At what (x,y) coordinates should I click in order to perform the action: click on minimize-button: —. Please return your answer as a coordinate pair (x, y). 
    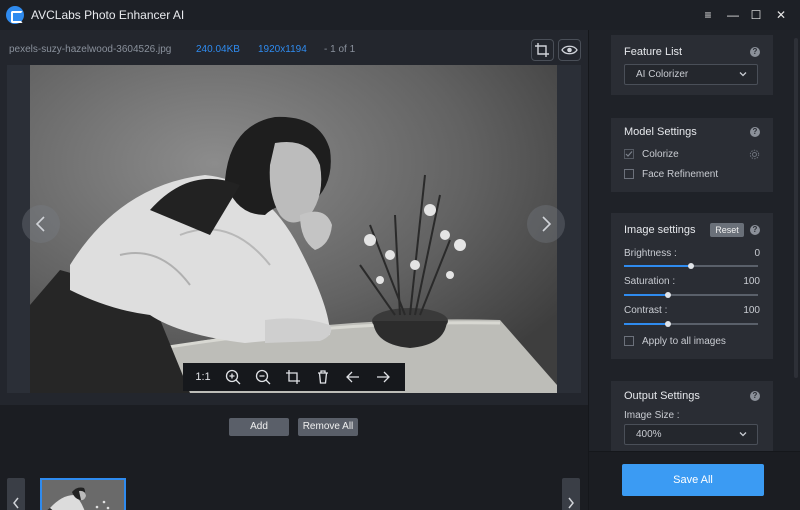
    Looking at the image, I should click on (733, 15).